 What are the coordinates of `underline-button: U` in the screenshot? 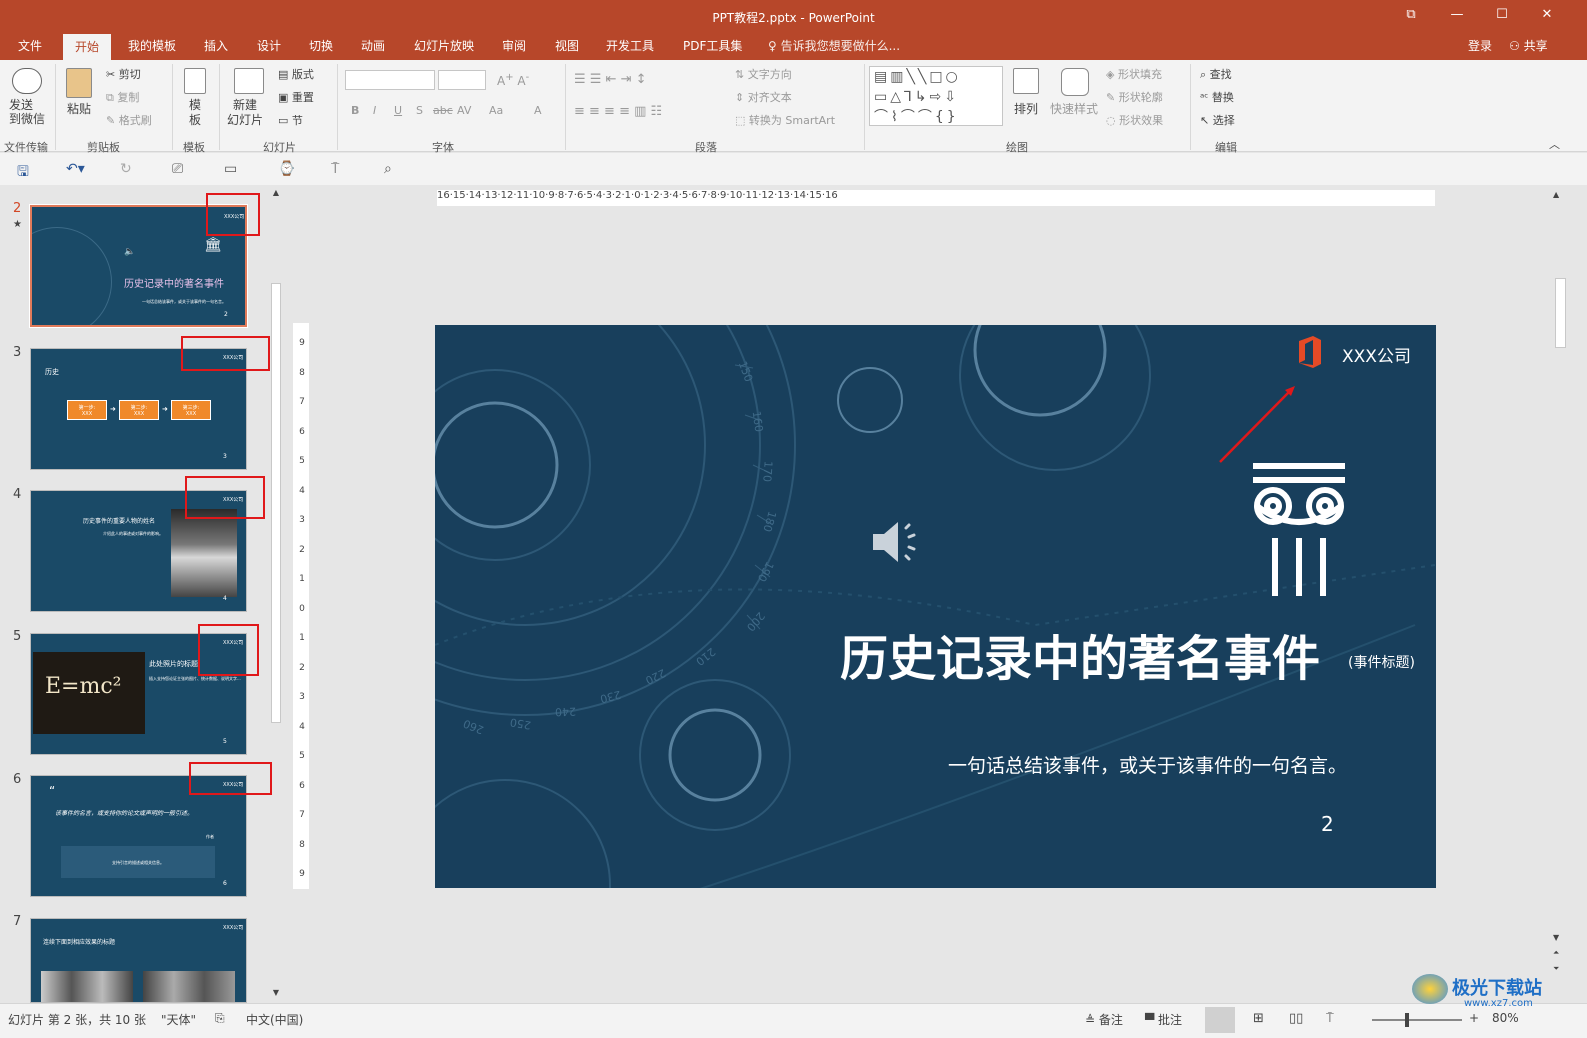 It's located at (398, 110).